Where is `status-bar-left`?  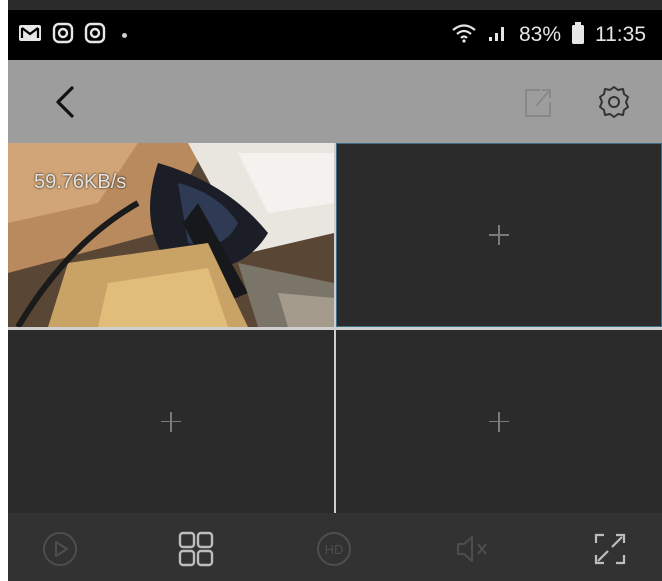 status-bar-left is located at coordinates (72, 35).